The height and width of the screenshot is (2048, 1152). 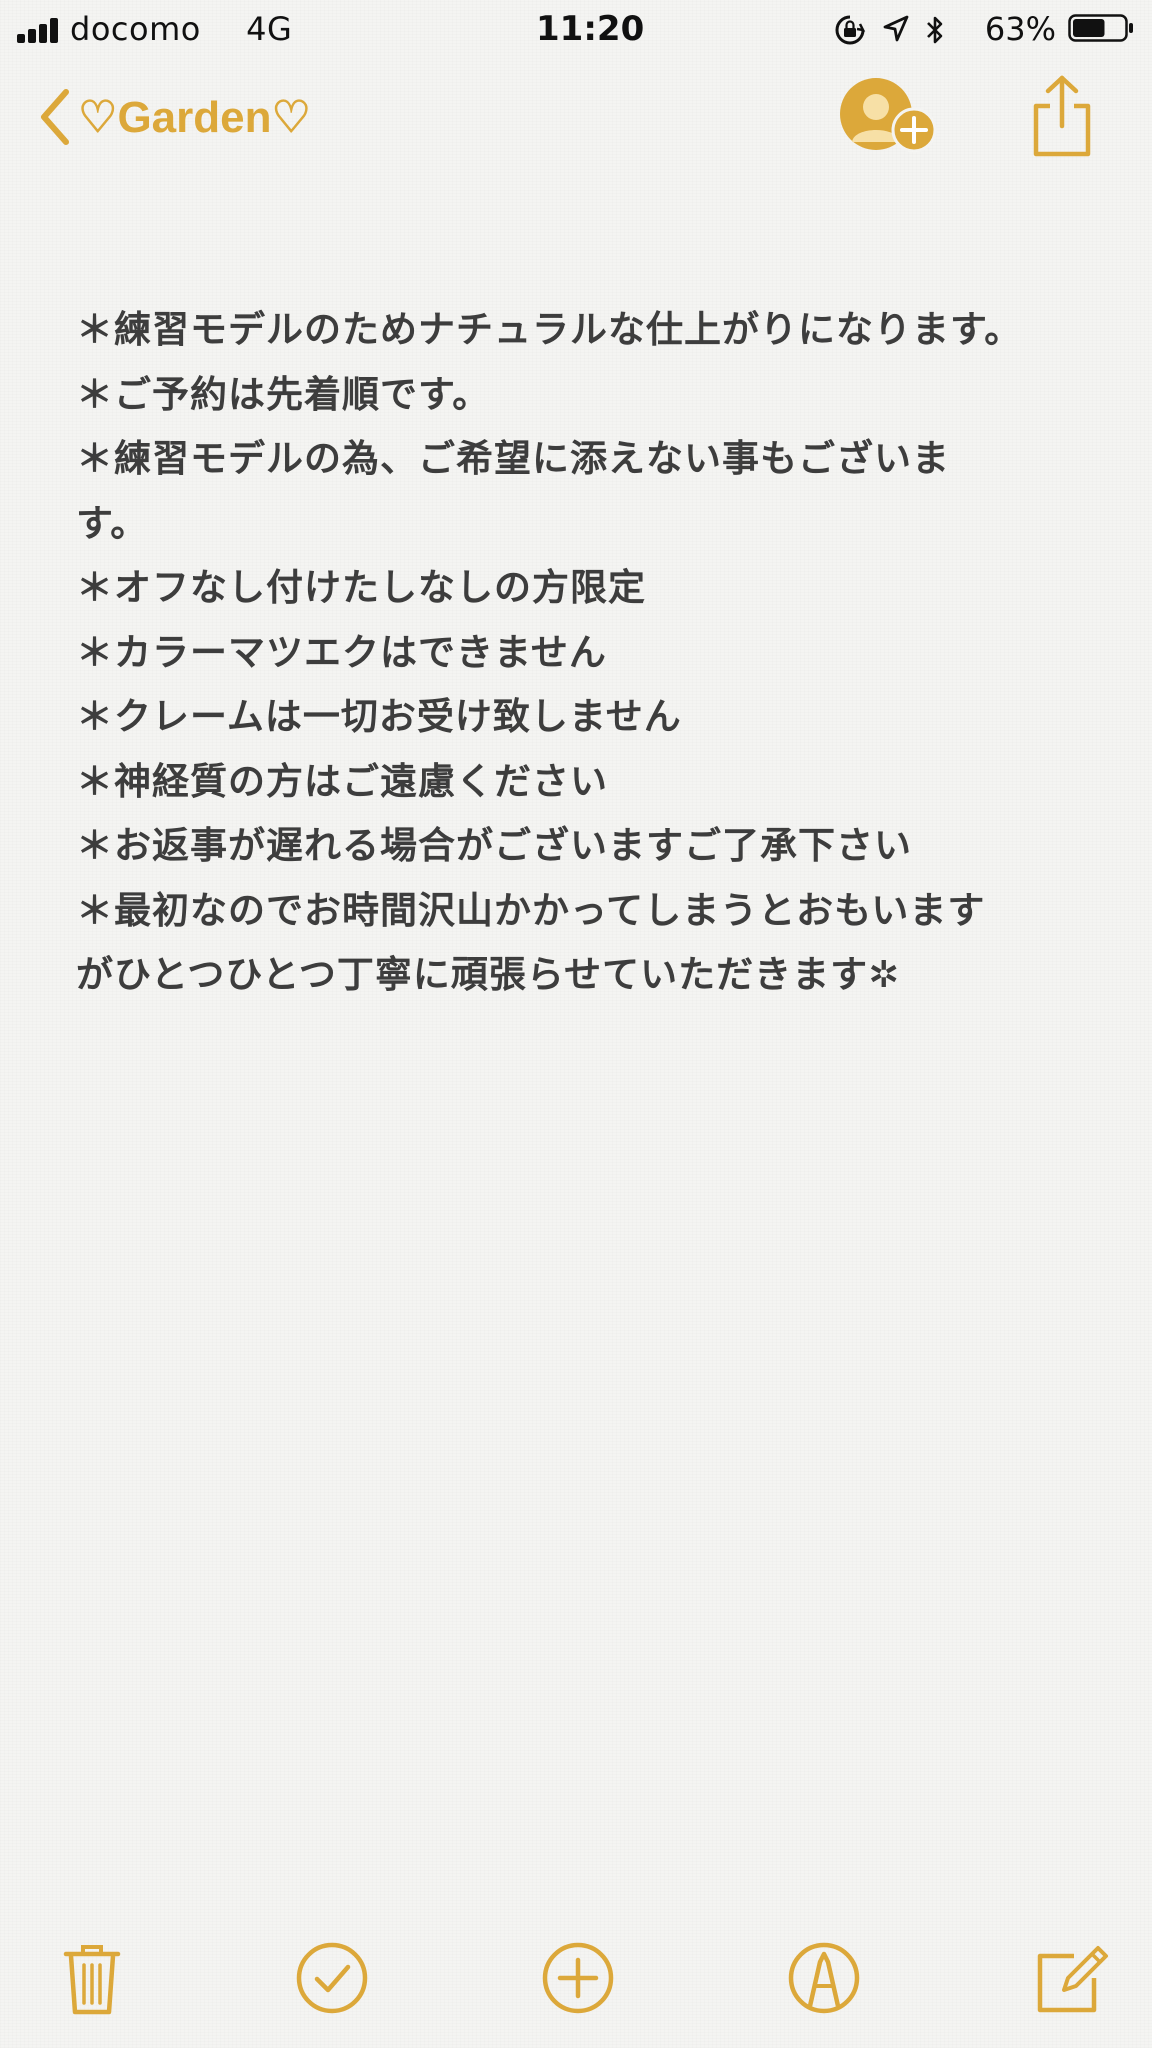 I want to click on delete-button, so click(x=92, y=1980).